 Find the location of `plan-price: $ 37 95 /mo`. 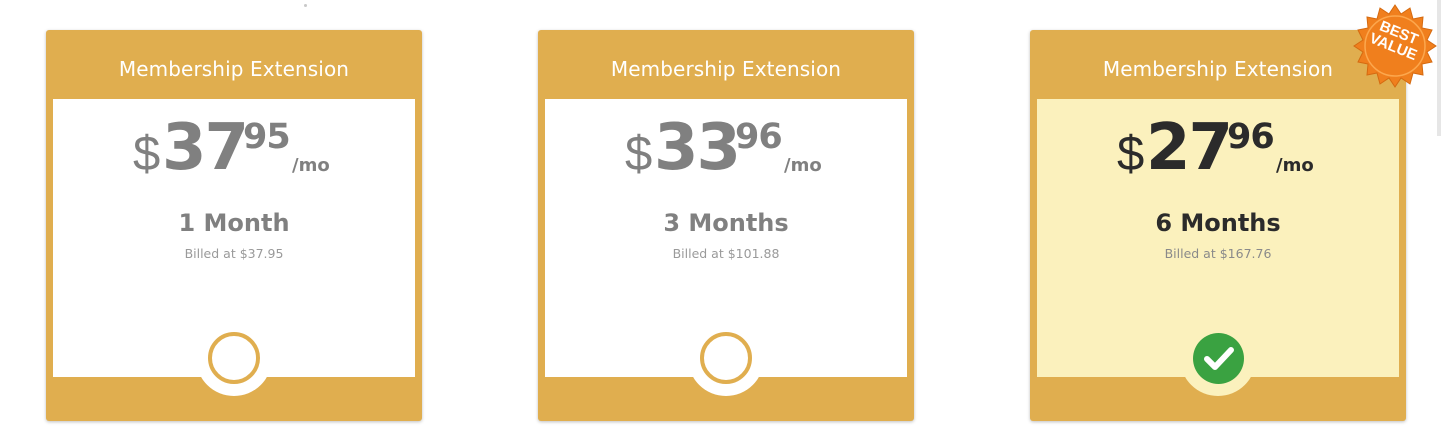

plan-price: $ 37 95 /mo is located at coordinates (234, 149).